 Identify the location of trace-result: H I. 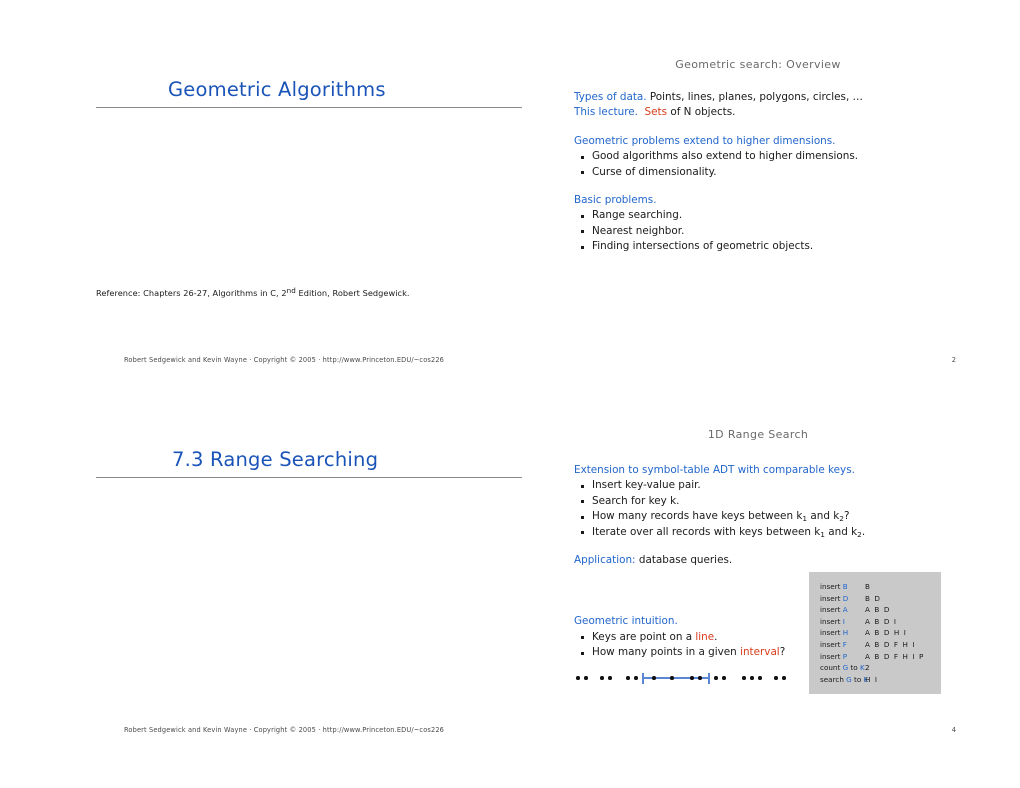
(872, 679).